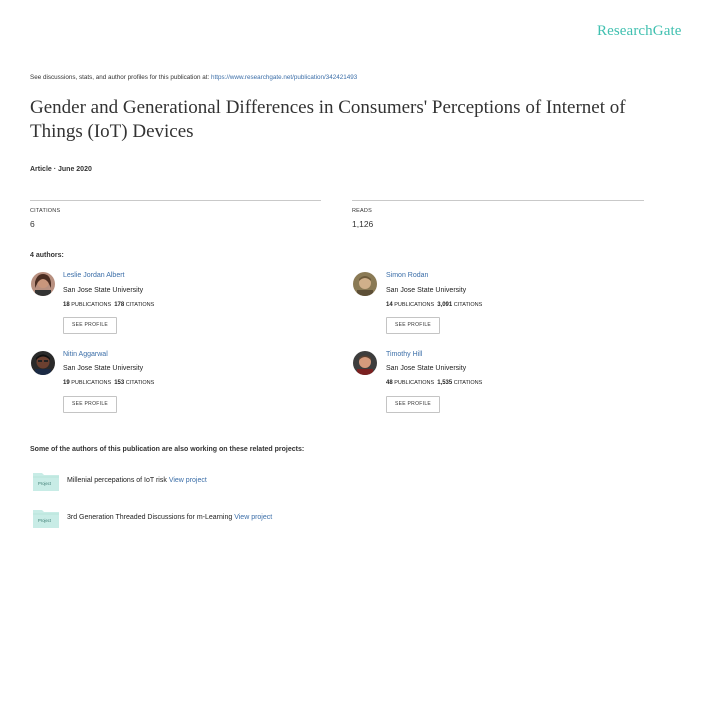 This screenshot has height=711, width=705. Describe the element at coordinates (119, 383) in the screenshot. I see `citations-count: 153` at that location.